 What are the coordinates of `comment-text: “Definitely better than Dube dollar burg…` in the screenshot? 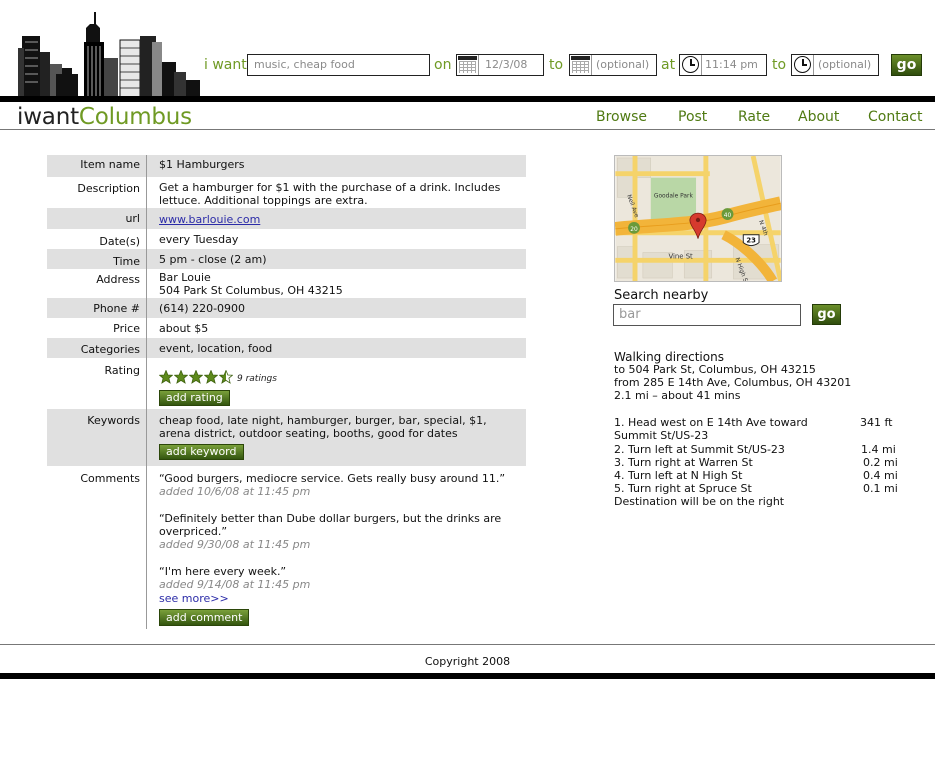 It's located at (330, 525).